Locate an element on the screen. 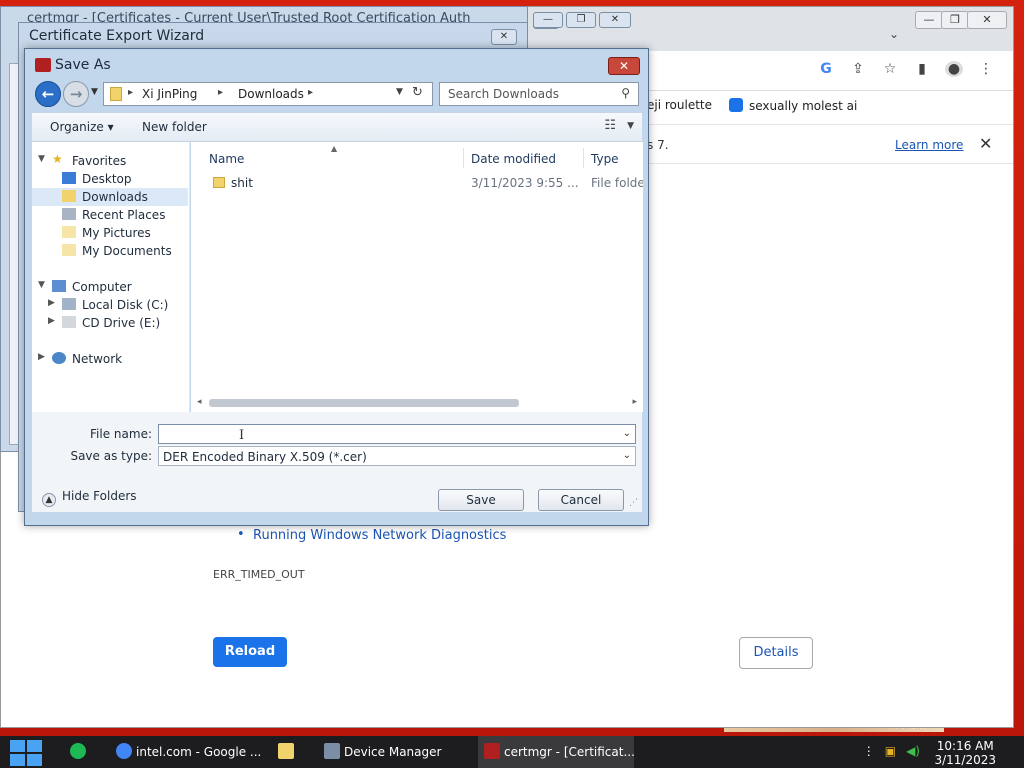  wizard-close-button: ✕ is located at coordinates (504, 37).